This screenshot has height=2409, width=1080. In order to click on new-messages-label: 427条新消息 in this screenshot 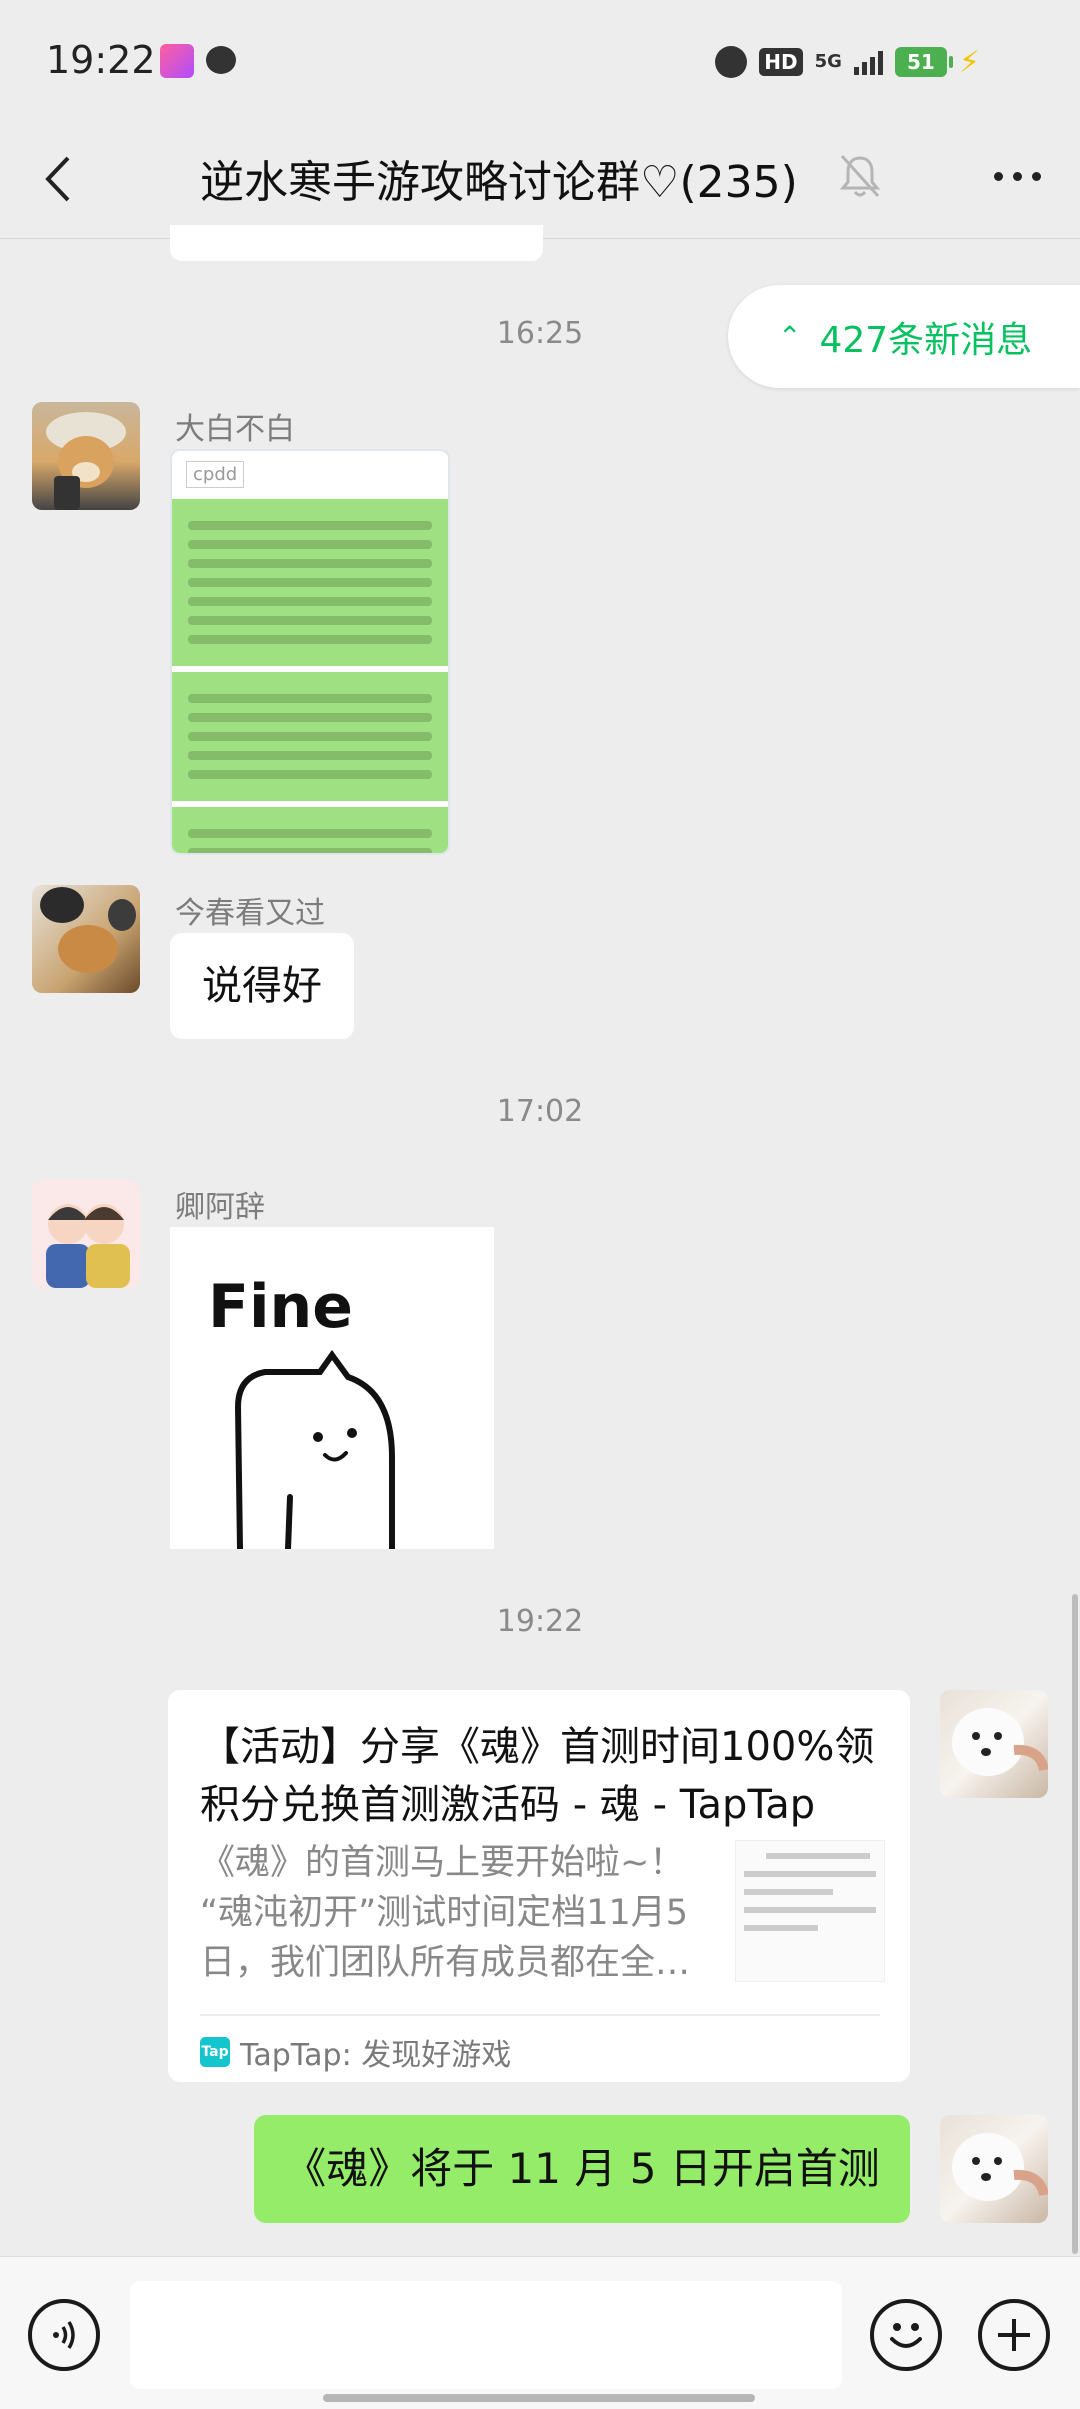, I will do `click(926, 340)`.